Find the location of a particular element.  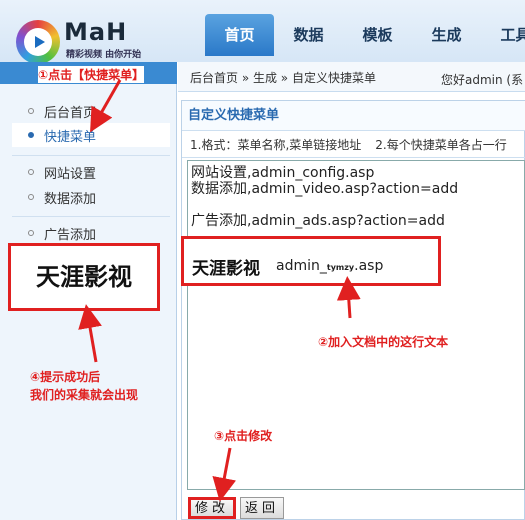

header-bar: MaH 精彩视频 由你开始 首页 数据 模板 生成 工具 is located at coordinates (262, 32).